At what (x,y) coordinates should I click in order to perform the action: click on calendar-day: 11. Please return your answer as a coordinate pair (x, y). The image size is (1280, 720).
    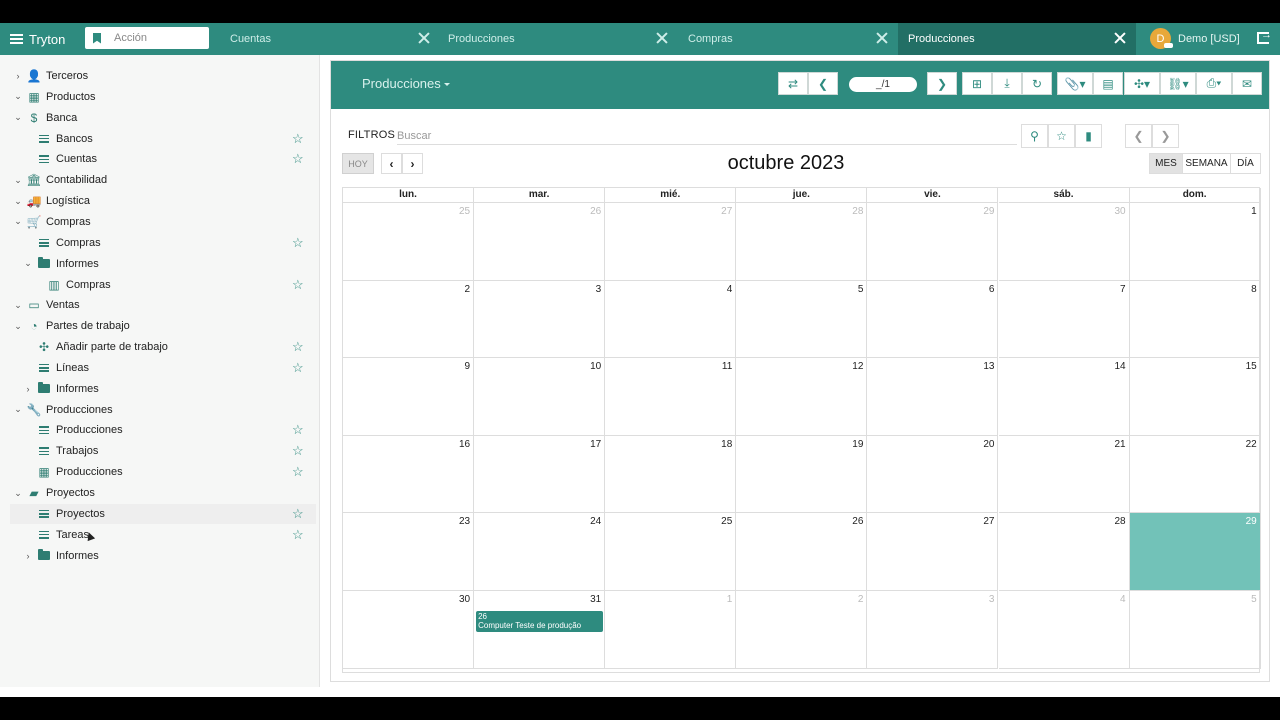
    Looking at the image, I should click on (671, 397).